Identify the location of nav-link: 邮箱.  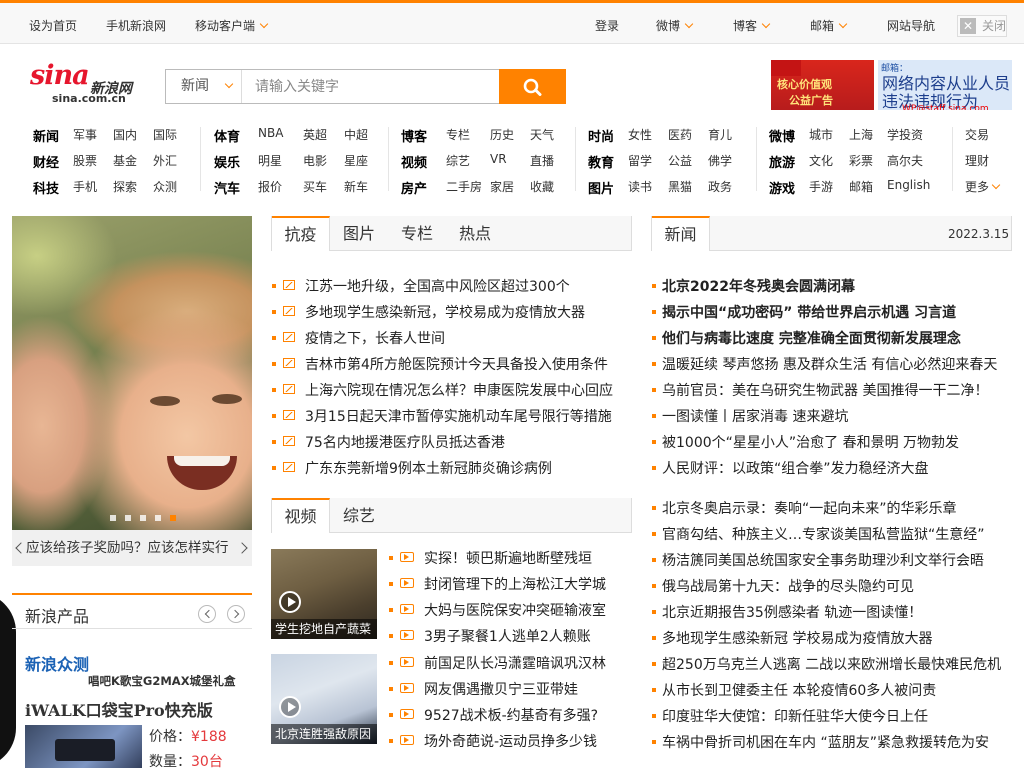
(861, 186).